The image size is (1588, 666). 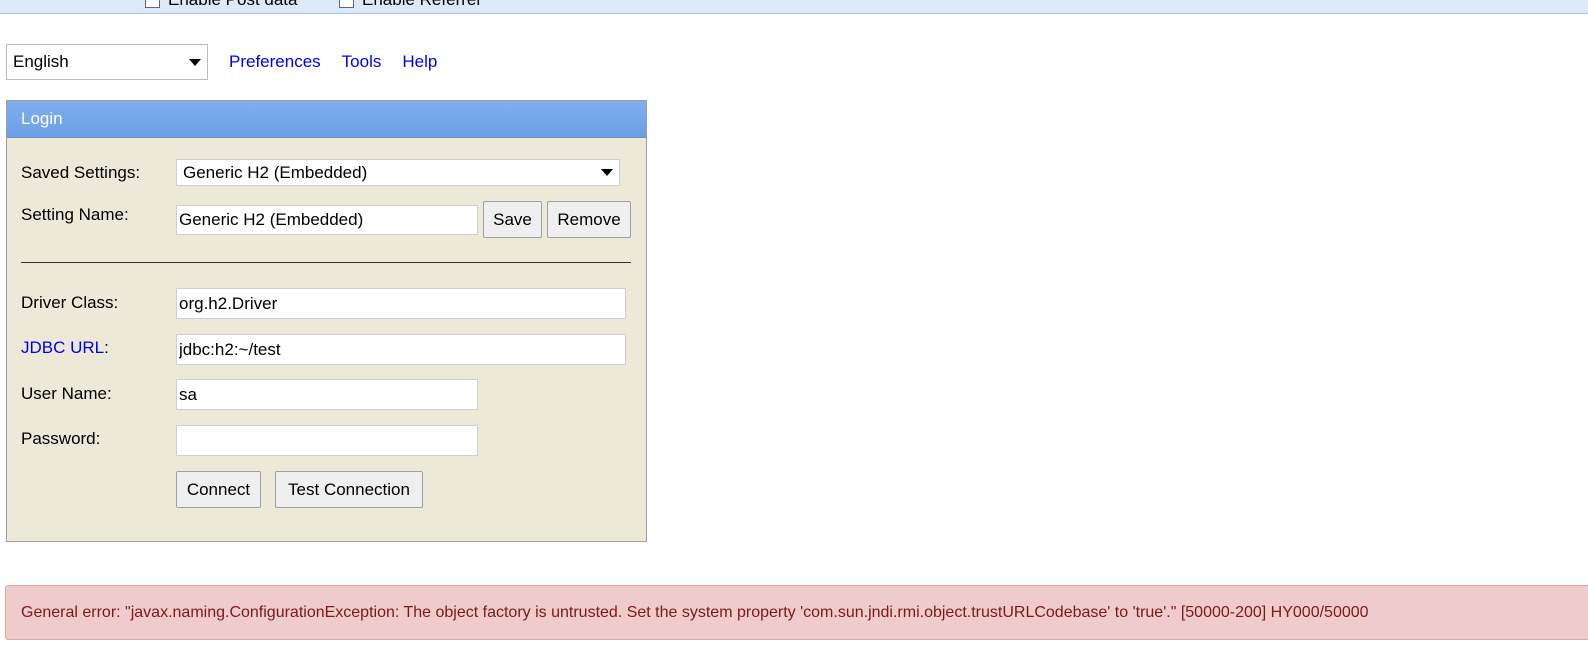 I want to click on saved-settings-value: Generic H2 (Embedded), so click(x=275, y=172).